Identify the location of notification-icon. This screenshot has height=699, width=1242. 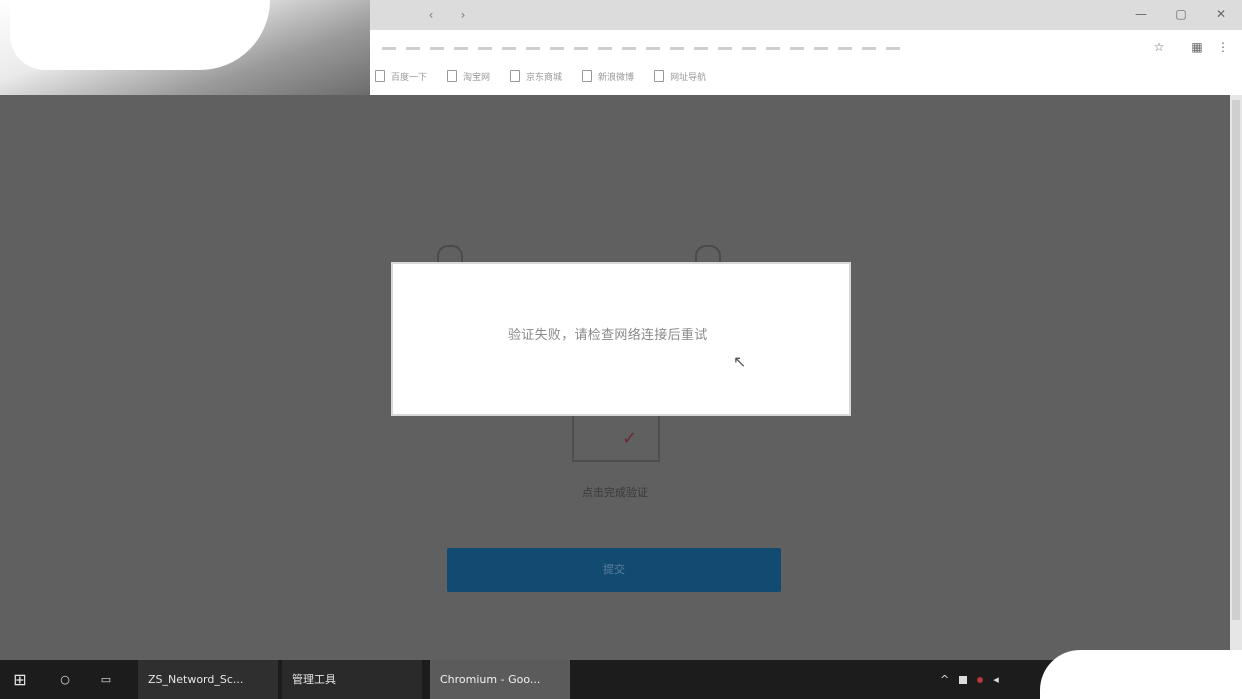
(980, 679).